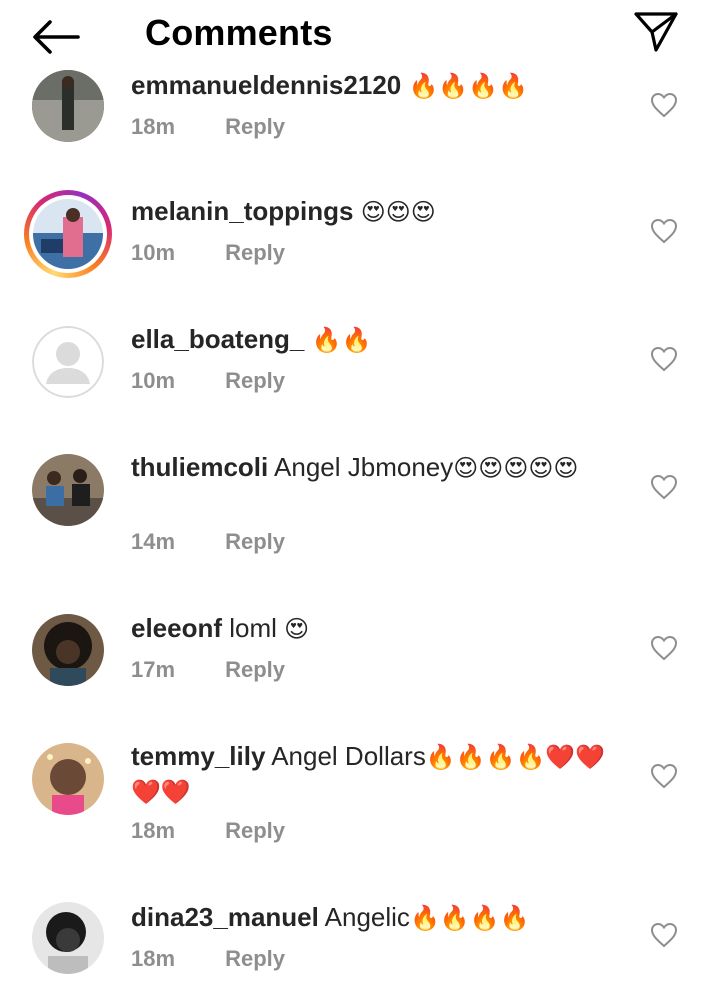 The width and height of the screenshot is (720, 1005). I want to click on paper-plane-icon, so click(656, 32).